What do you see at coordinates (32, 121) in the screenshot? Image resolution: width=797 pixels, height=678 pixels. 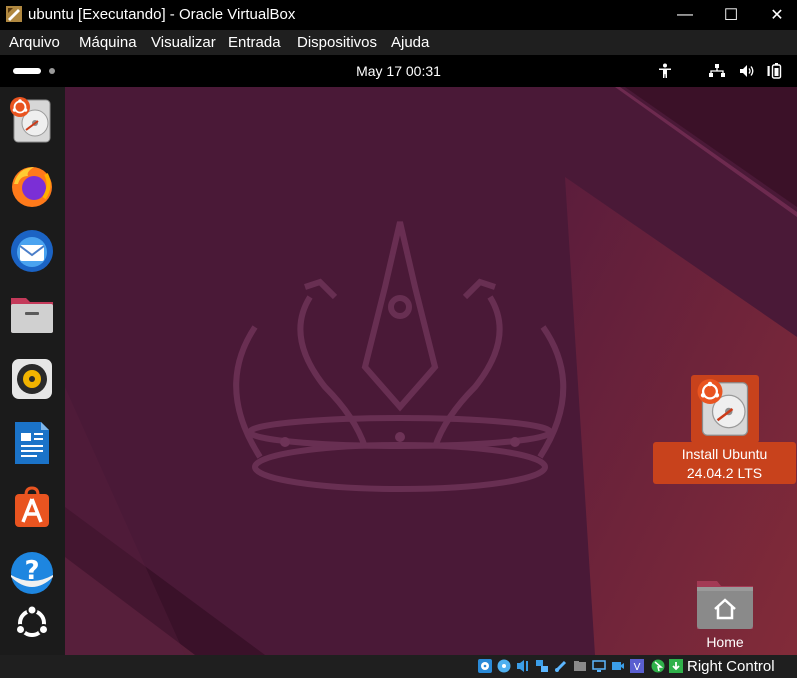 I see `ubuntu-installer-dock-icon` at bounding box center [32, 121].